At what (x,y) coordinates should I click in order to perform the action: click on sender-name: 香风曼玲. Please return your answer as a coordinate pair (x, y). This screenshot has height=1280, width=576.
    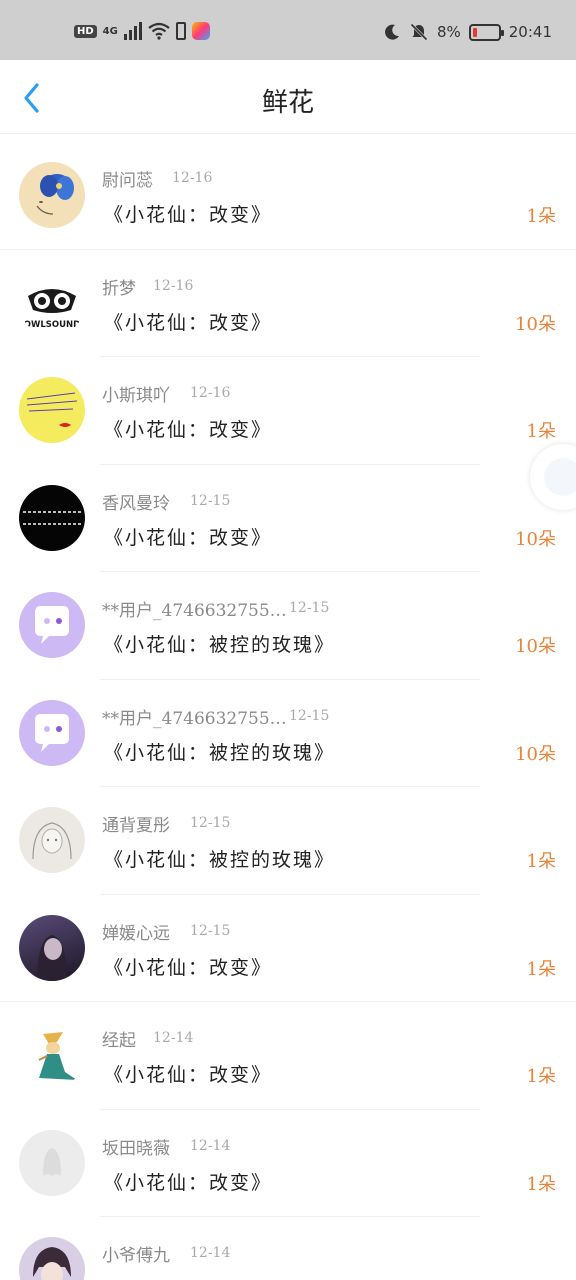
    Looking at the image, I should click on (136, 503).